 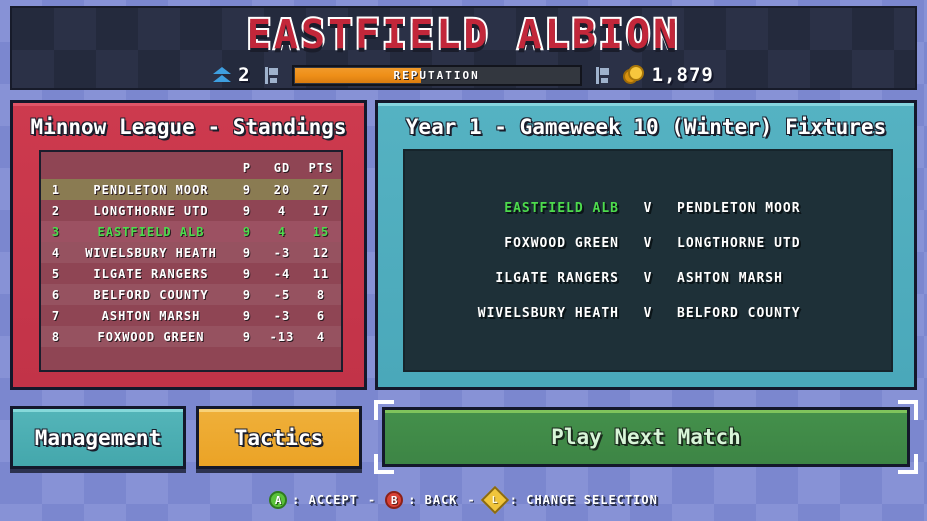 I want to click on coin-icon, so click(x=633, y=75).